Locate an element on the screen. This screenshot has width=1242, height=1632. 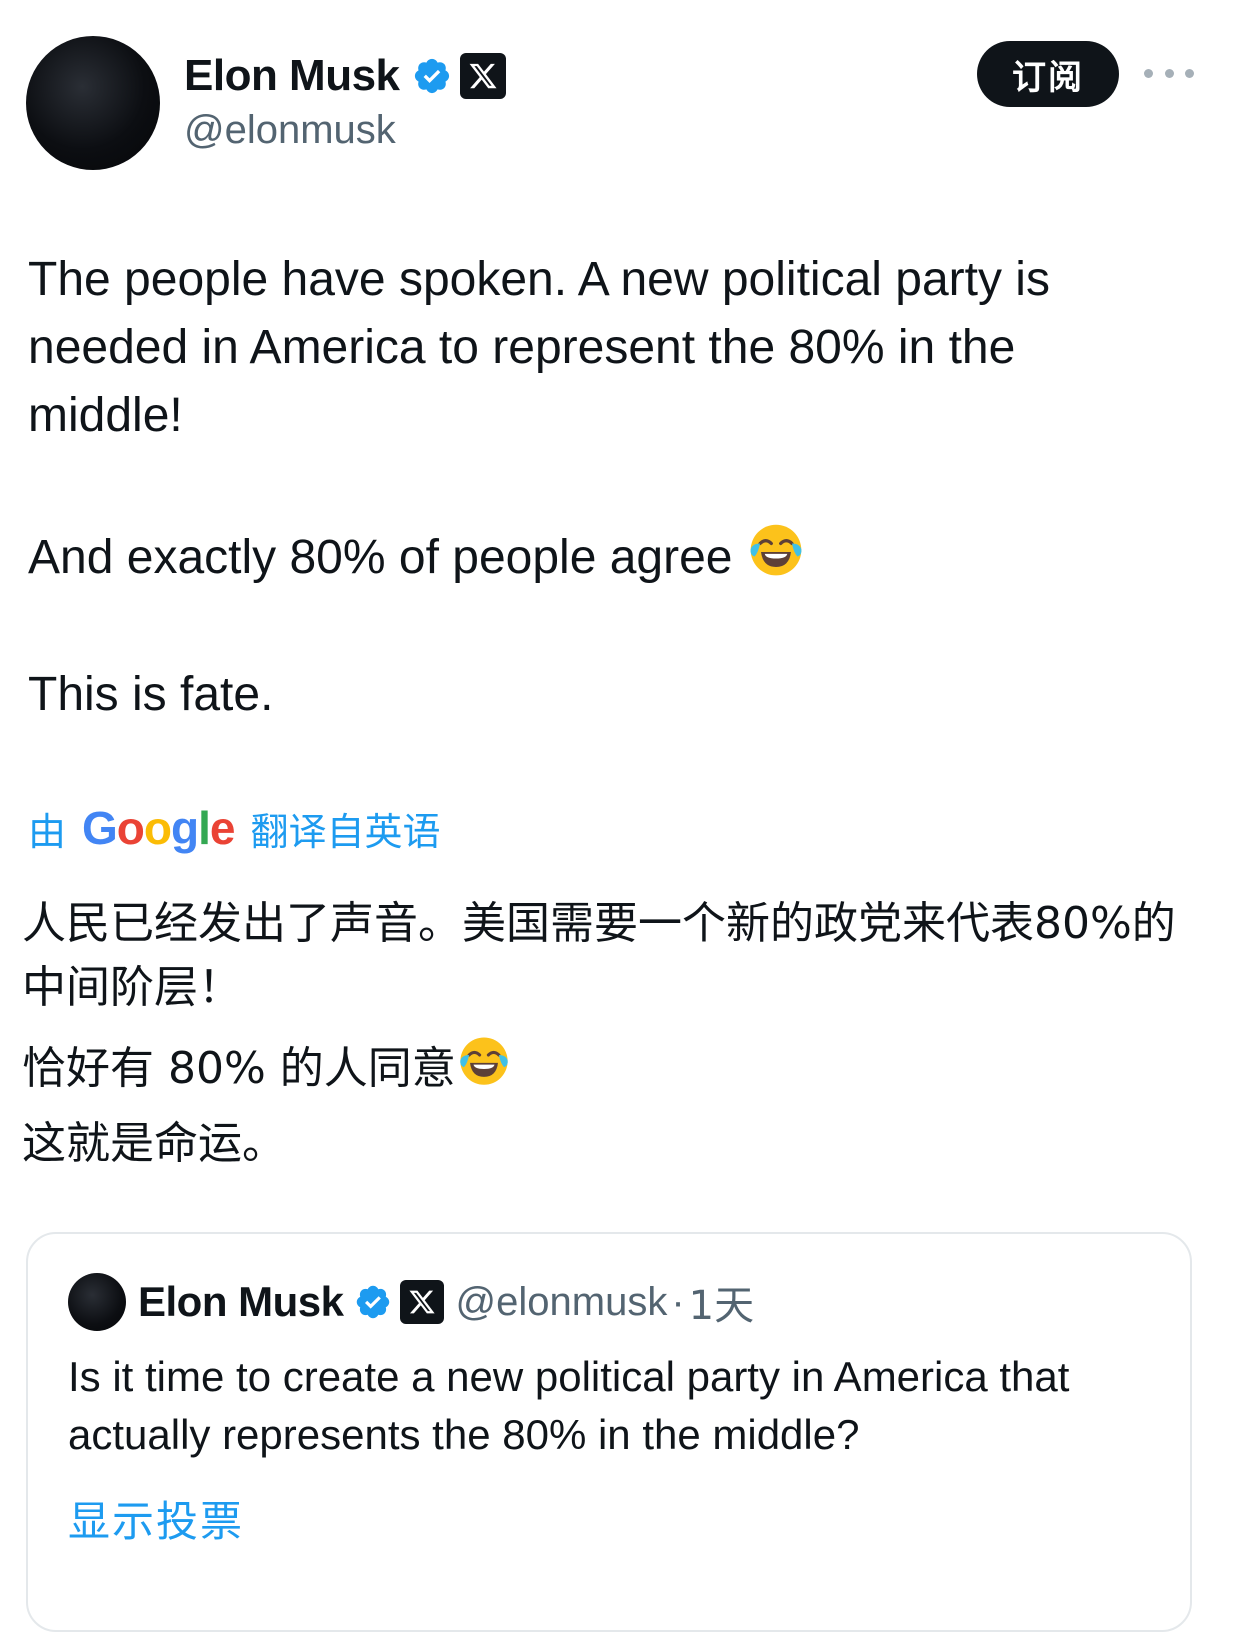
tweet-paragraph-3: This is fate. is located at coordinates (151, 694).